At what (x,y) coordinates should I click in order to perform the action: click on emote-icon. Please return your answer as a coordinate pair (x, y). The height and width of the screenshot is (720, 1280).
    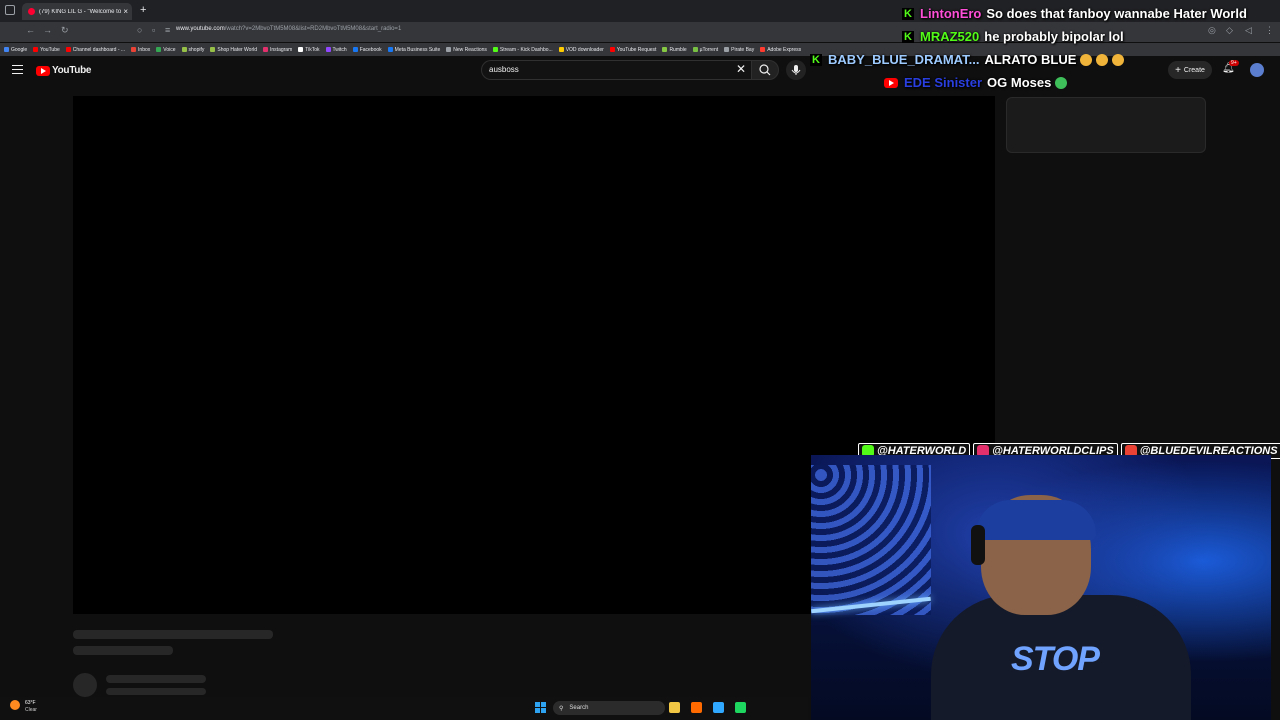
    Looking at the image, I should click on (1118, 59).